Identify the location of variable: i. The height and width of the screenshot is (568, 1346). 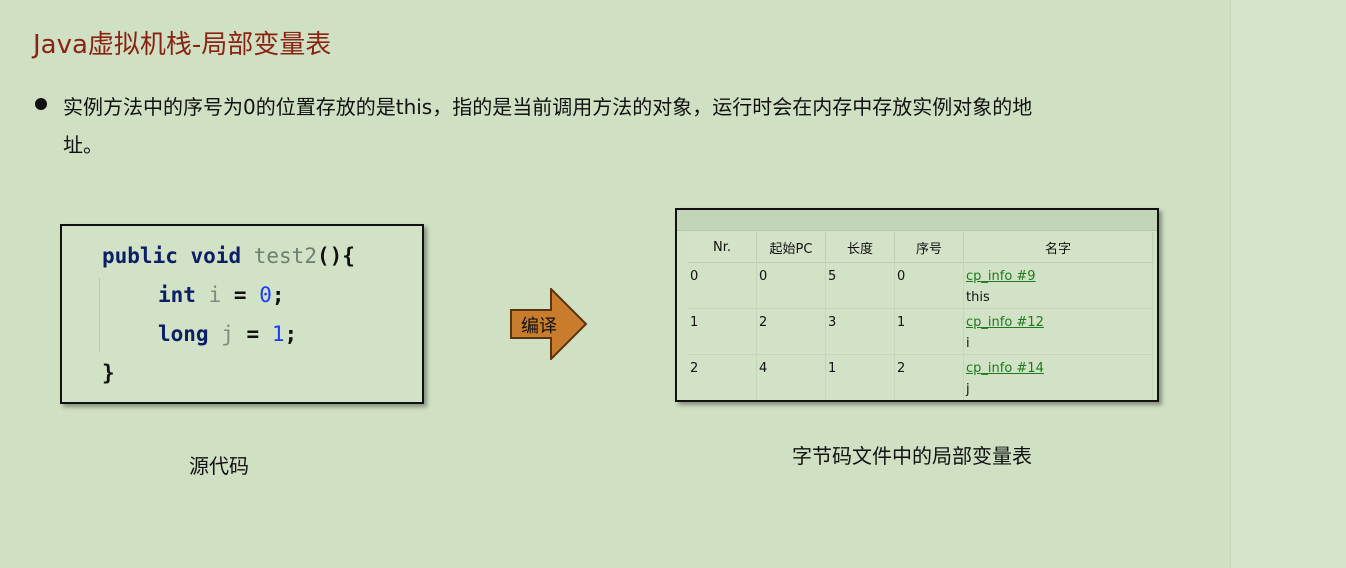
(215, 295).